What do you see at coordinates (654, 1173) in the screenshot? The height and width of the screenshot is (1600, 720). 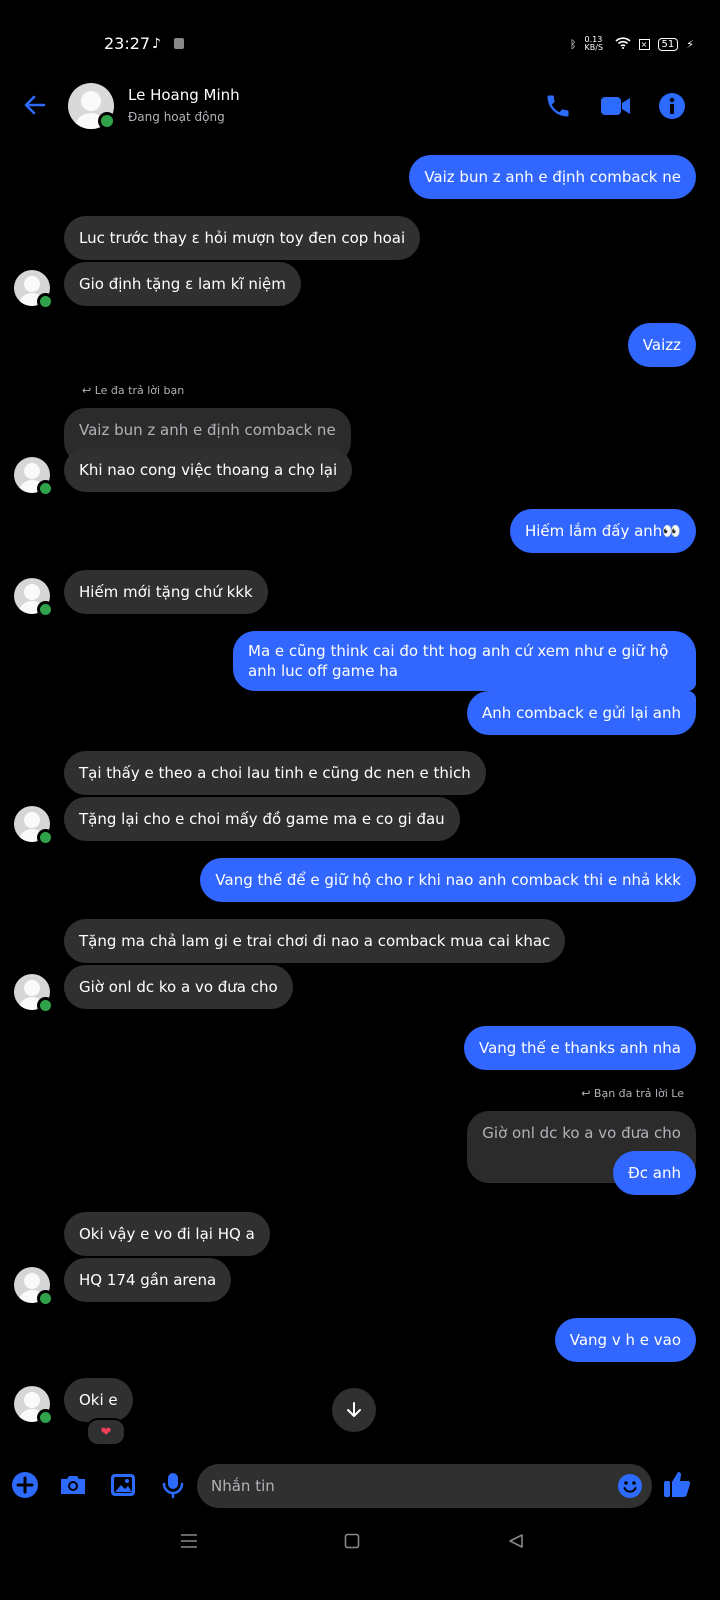 I see `message-bubble-outgoing: Đc anh` at bounding box center [654, 1173].